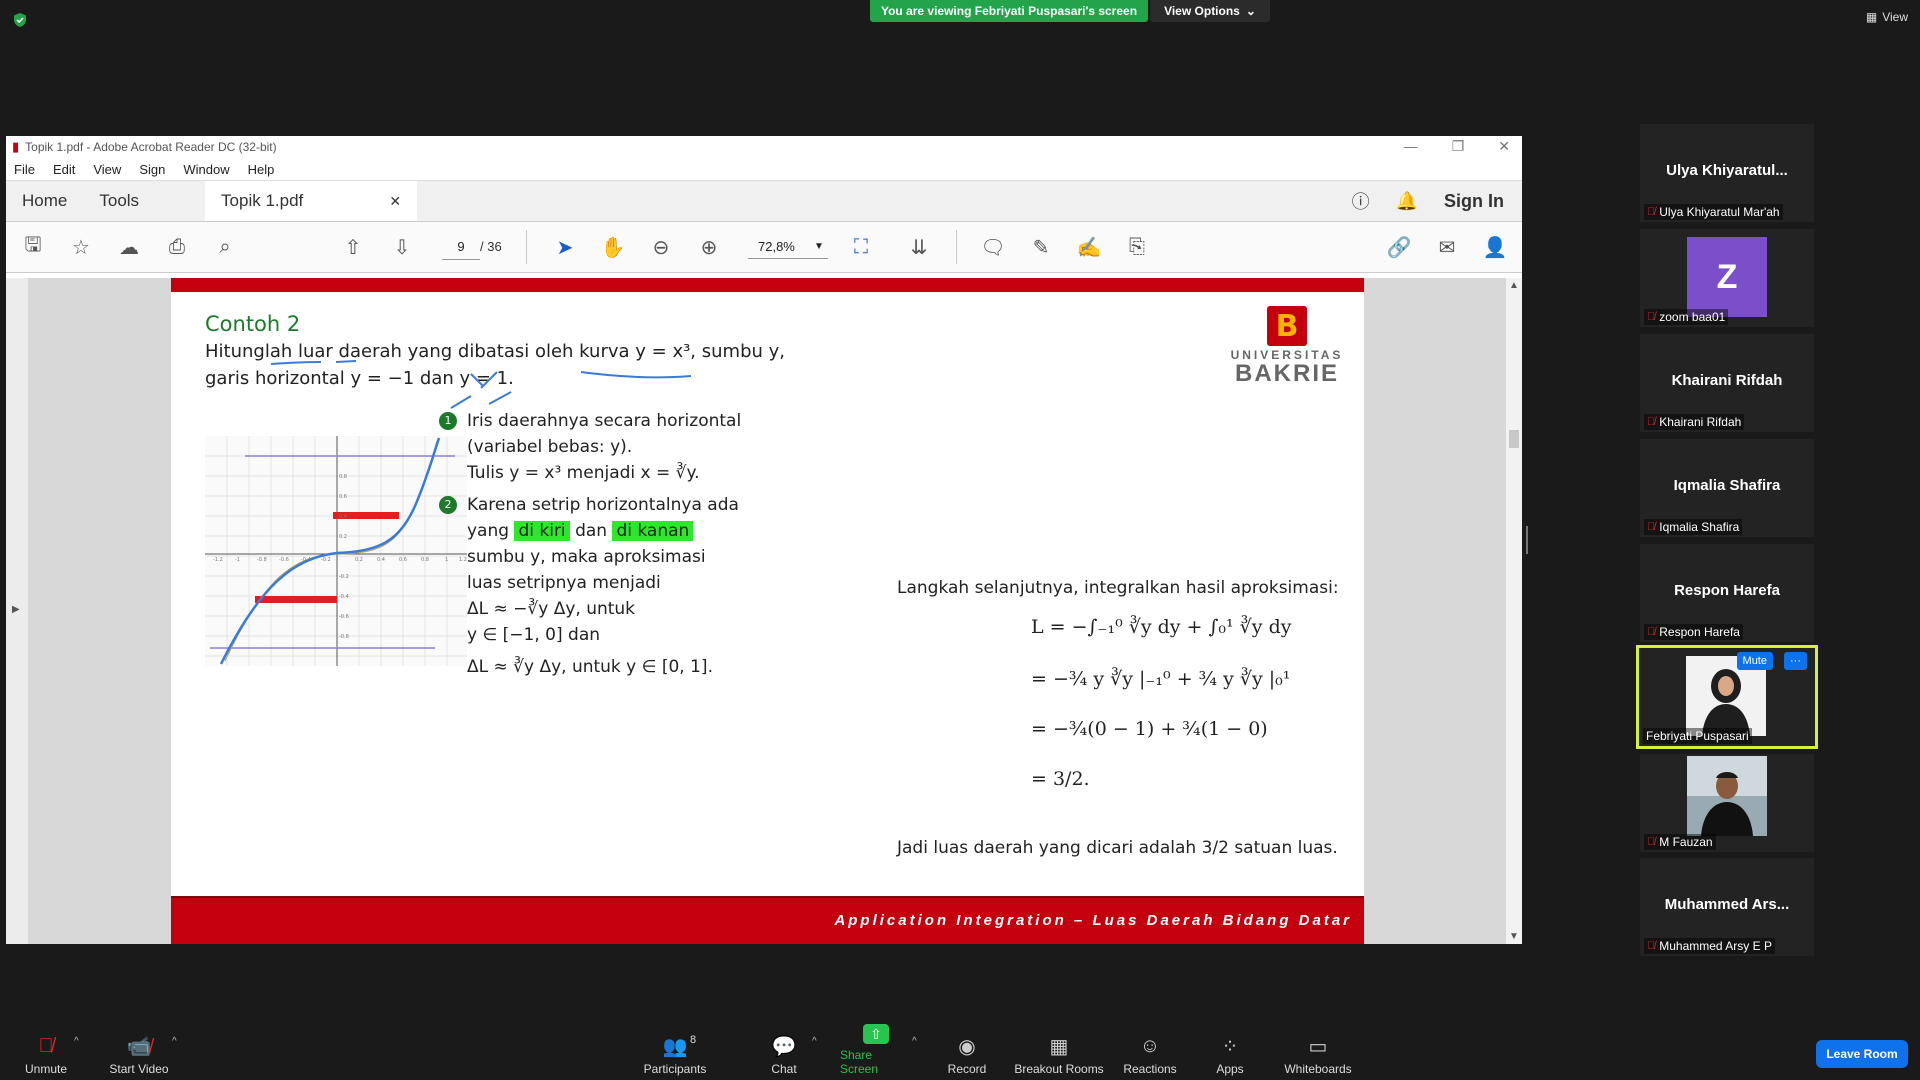  Describe the element at coordinates (1495, 247) in the screenshot. I see `add-user-icon: 👤` at that location.